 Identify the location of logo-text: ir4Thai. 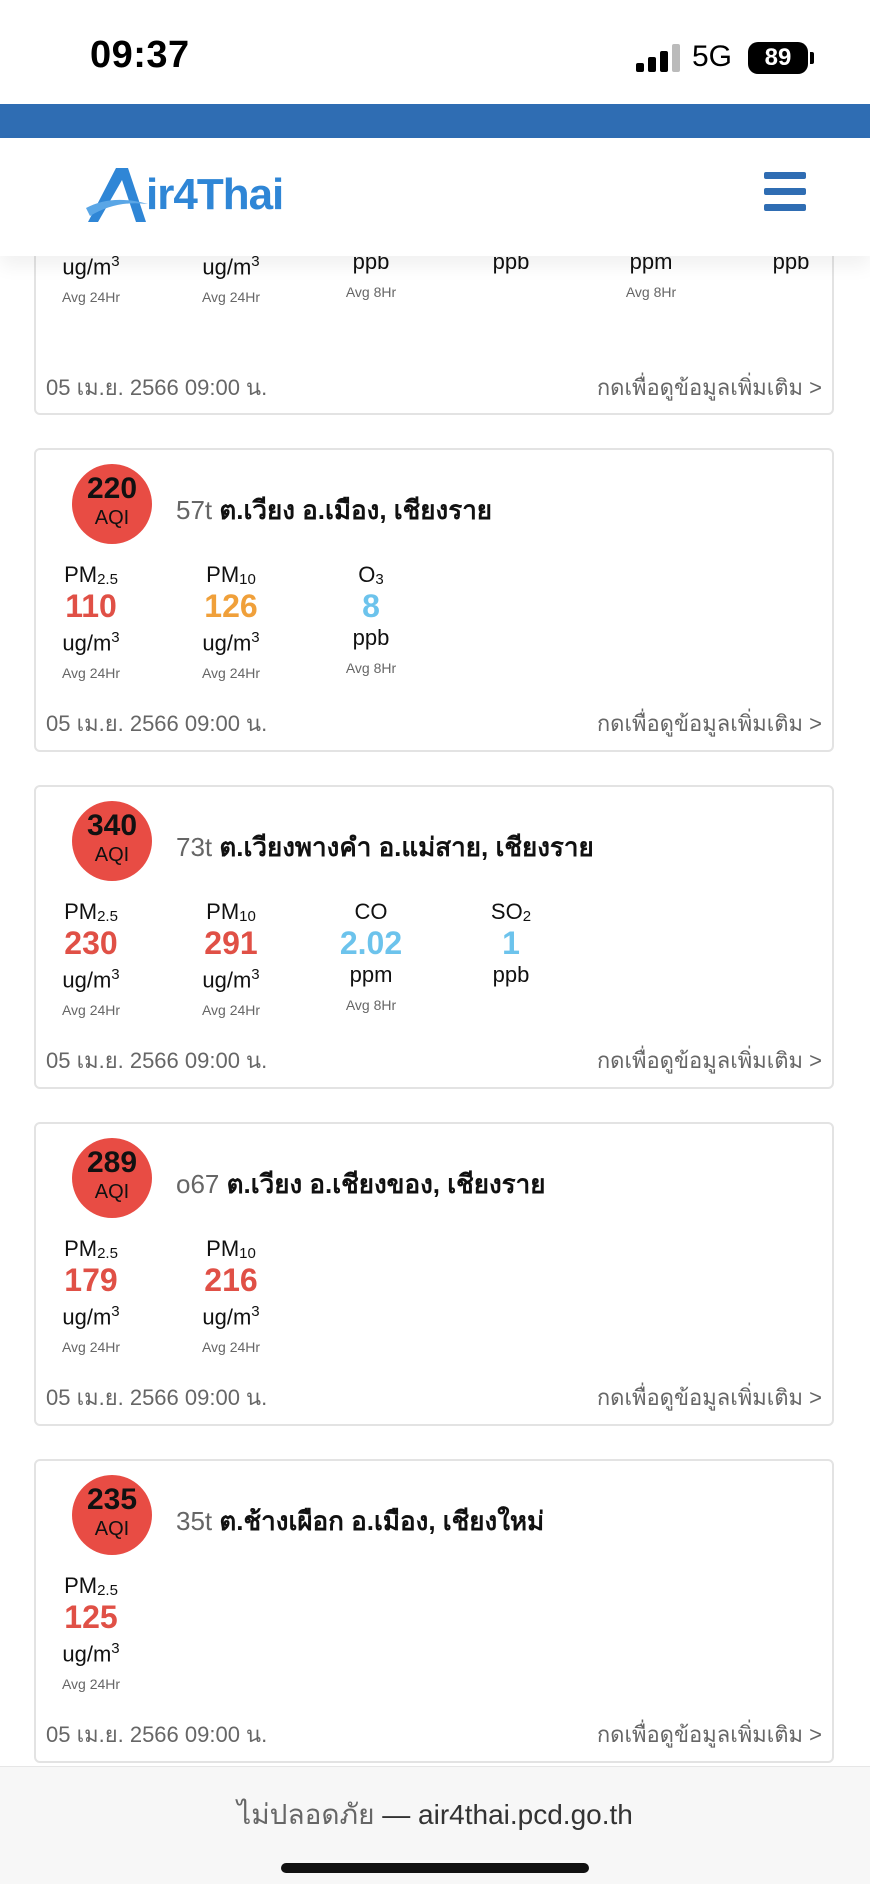
(215, 194).